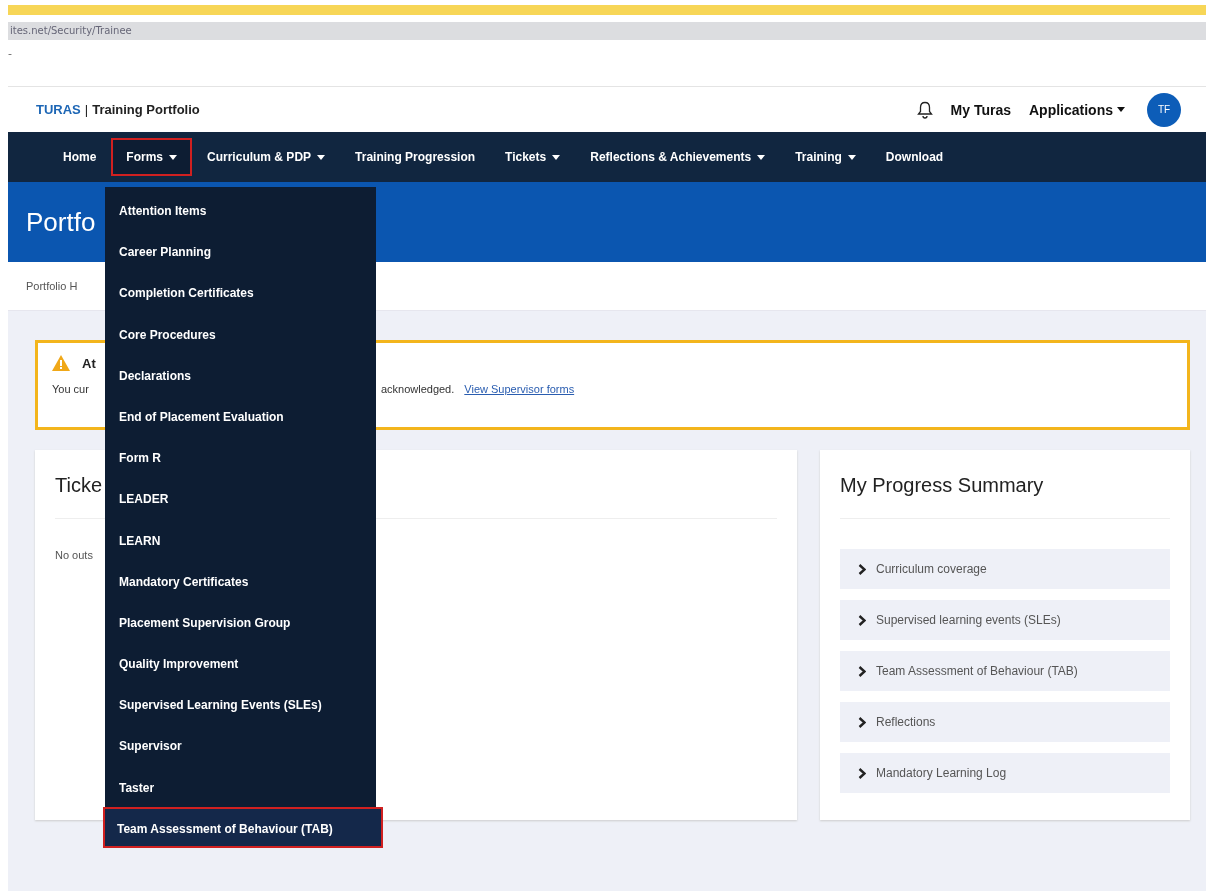  What do you see at coordinates (240, 539) in the screenshot?
I see `menu-item: LEARN` at bounding box center [240, 539].